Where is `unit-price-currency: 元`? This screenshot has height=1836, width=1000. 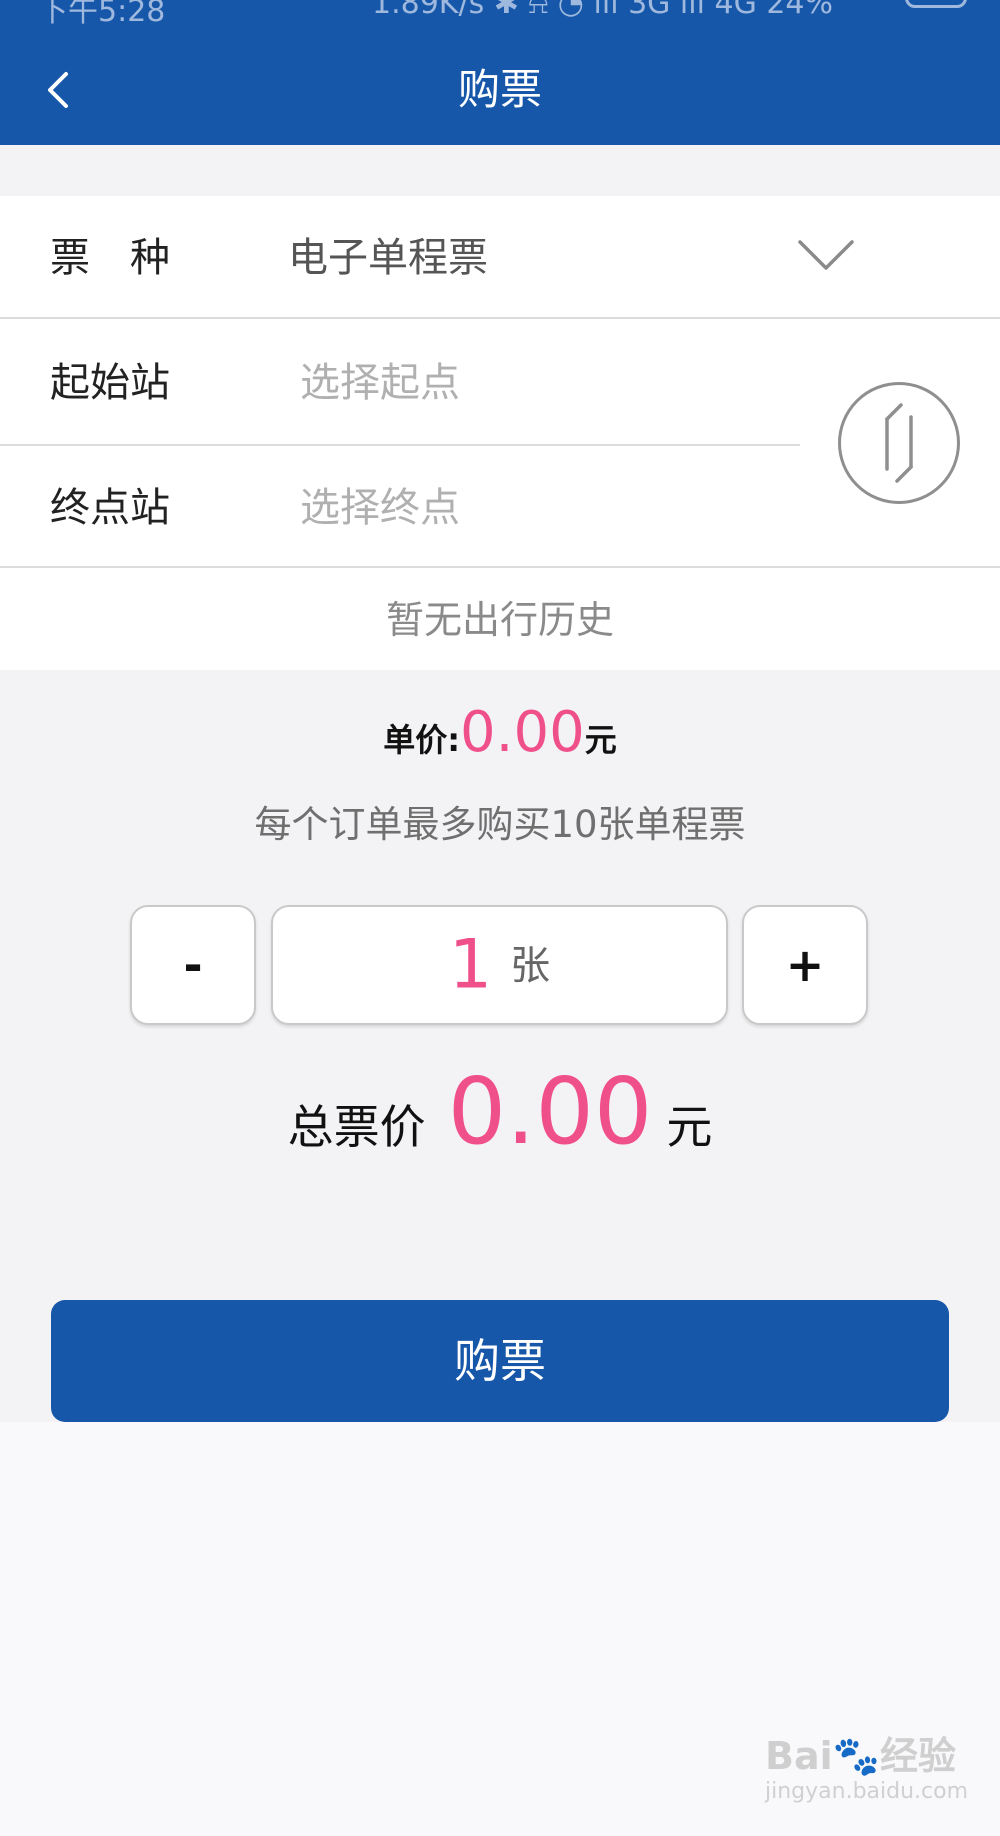 unit-price-currency: 元 is located at coordinates (600, 740).